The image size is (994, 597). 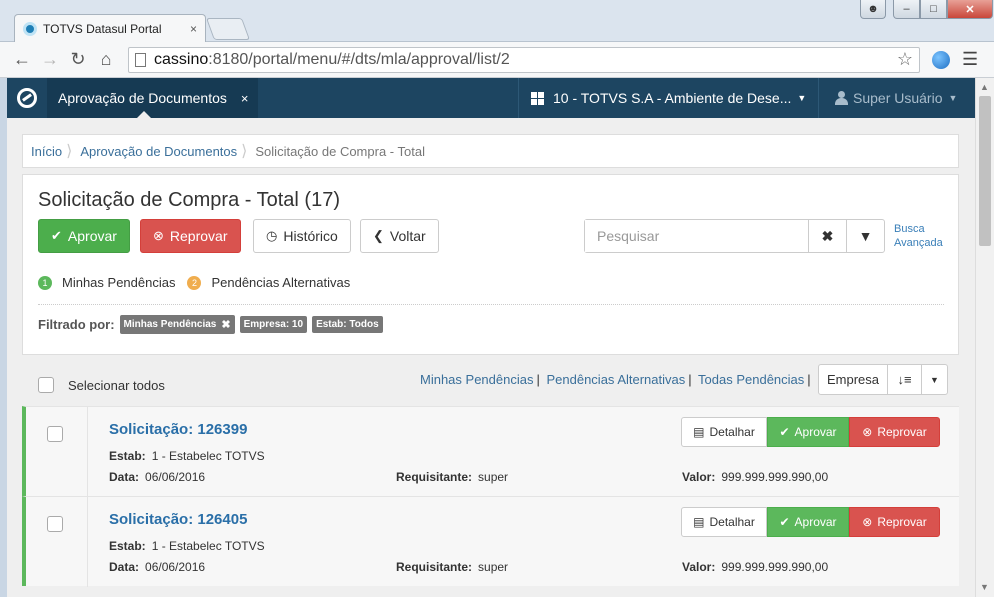 What do you see at coordinates (970, 59) in the screenshot?
I see `browser-menu-icon: ☰` at bounding box center [970, 59].